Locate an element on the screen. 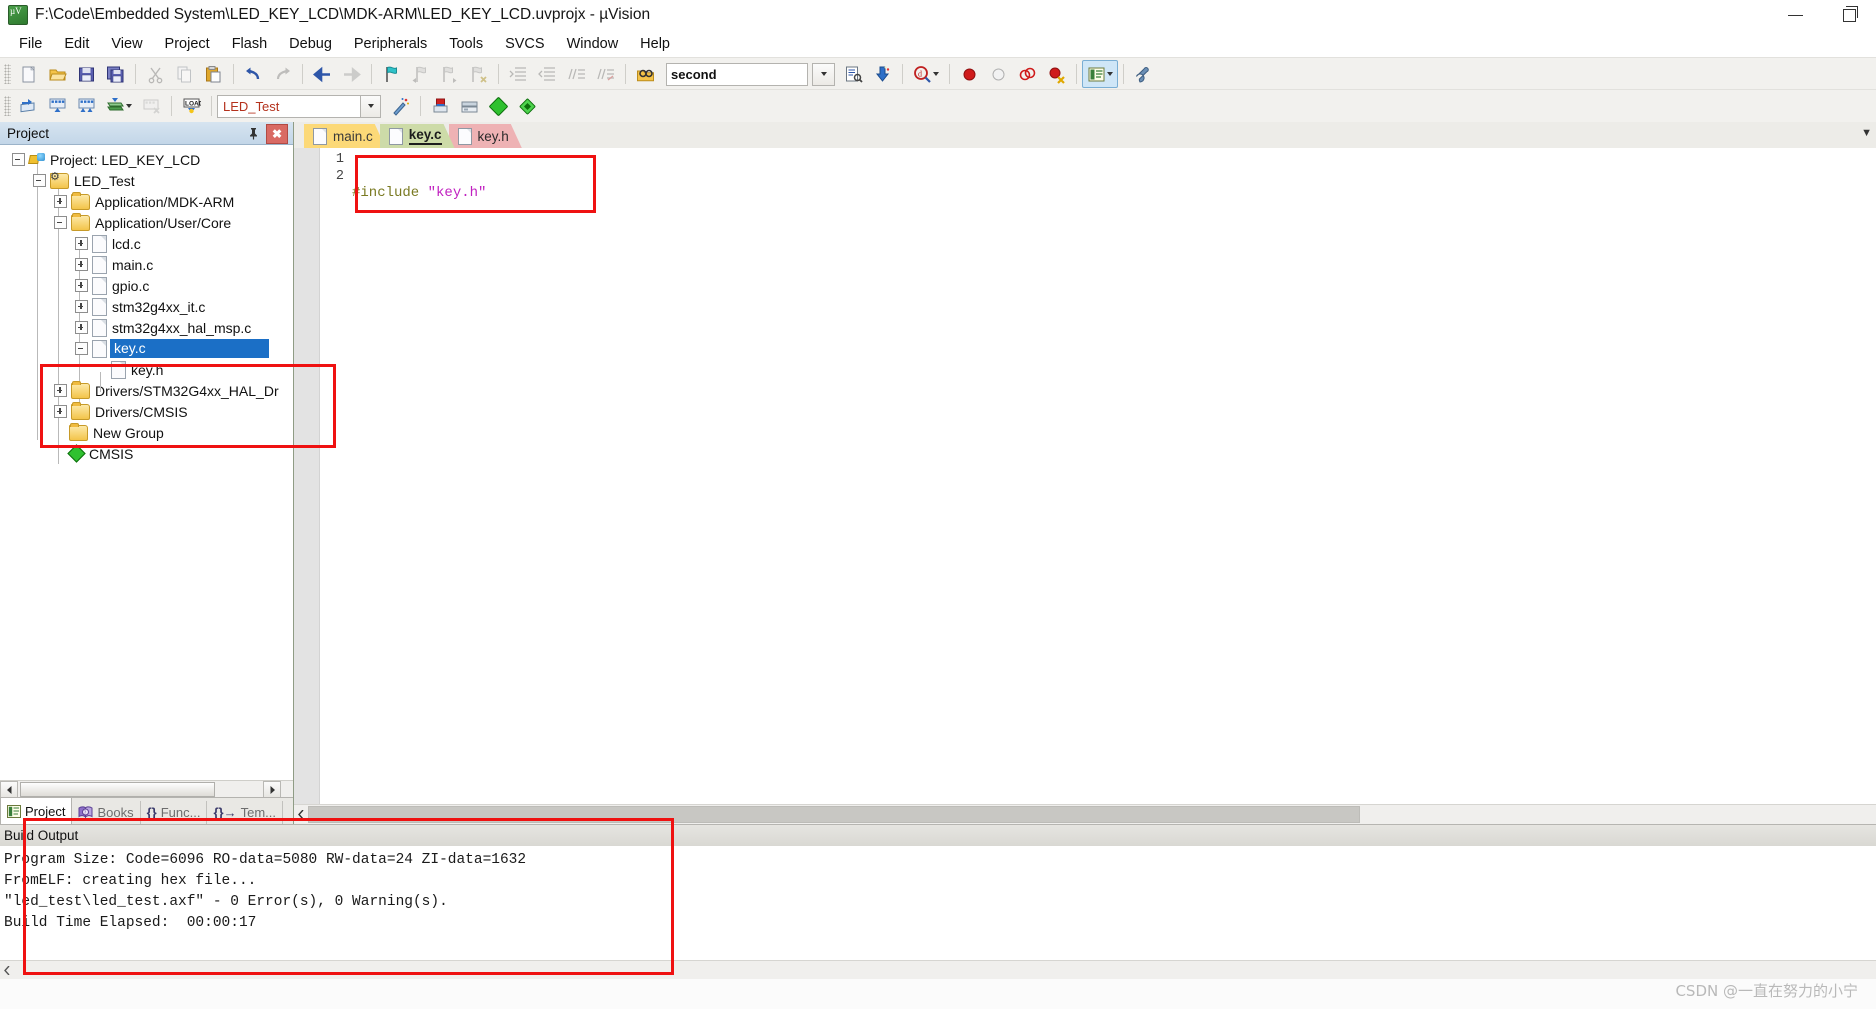  search-dropdown-button is located at coordinates (823, 74).